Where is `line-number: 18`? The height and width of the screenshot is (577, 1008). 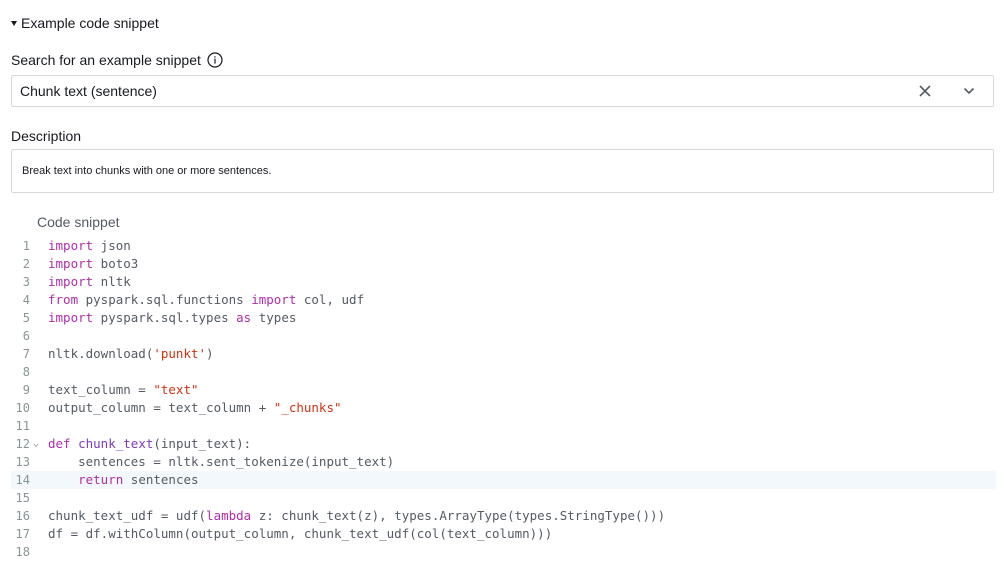 line-number: 18 is located at coordinates (22, 552).